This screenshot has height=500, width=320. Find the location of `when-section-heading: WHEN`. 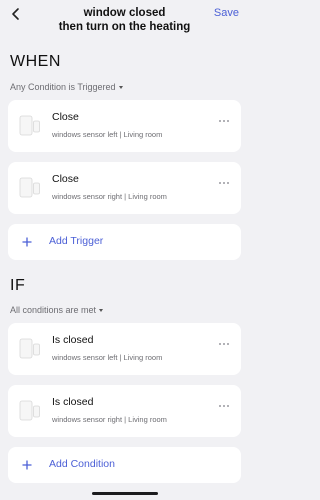

when-section-heading: WHEN is located at coordinates (35, 61).